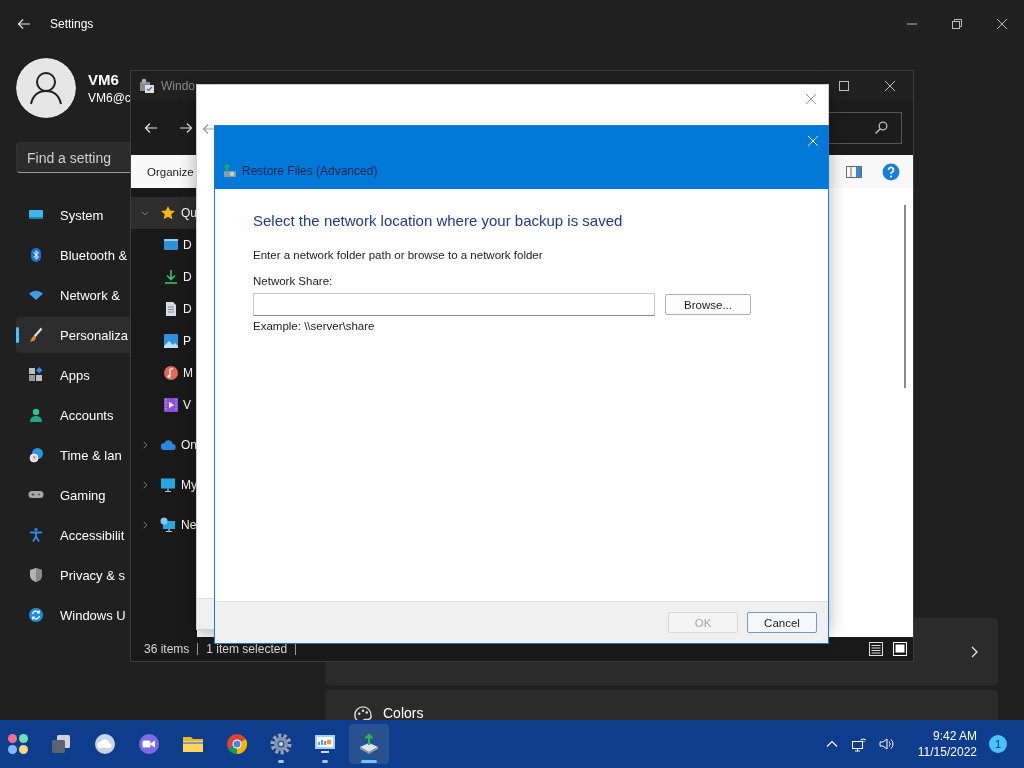 The height and width of the screenshot is (768, 1024). I want to click on clock-date: 11/15/2022, so click(947, 752).